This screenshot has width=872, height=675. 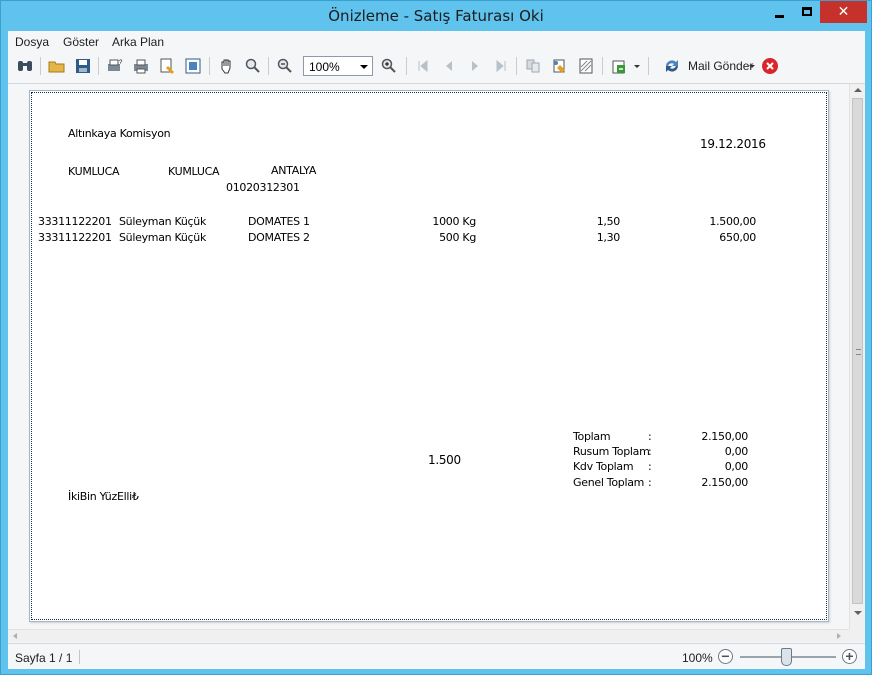 What do you see at coordinates (227, 66) in the screenshot?
I see `hand-tool-button` at bounding box center [227, 66].